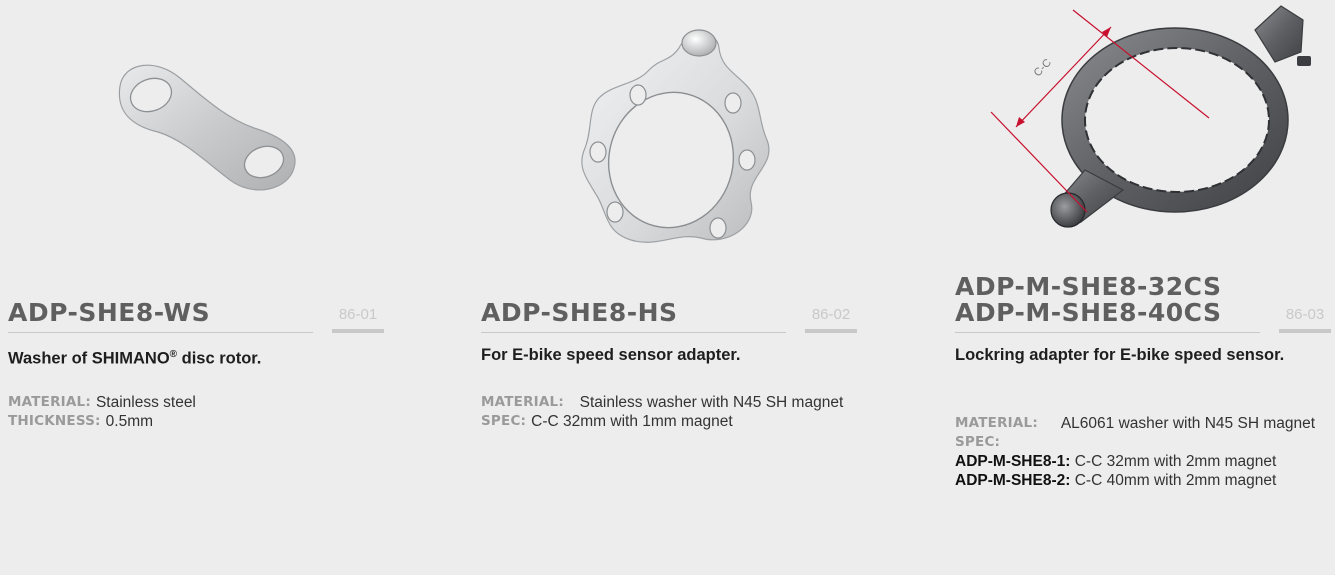 This screenshot has height=575, width=1335. Describe the element at coordinates (173, 354) in the screenshot. I see `registered-mark: ®` at that location.